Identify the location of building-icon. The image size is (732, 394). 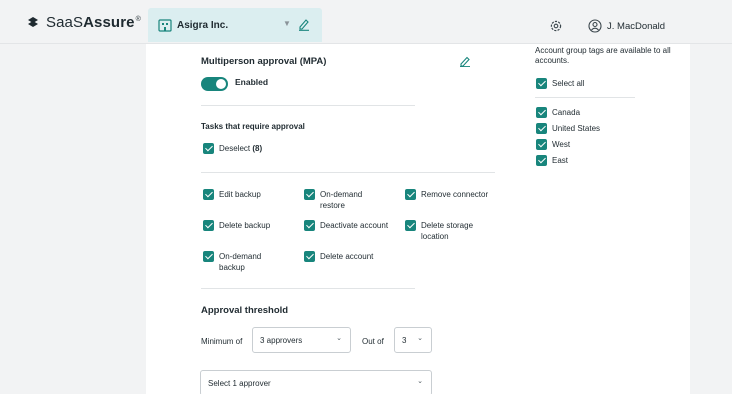
(165, 25).